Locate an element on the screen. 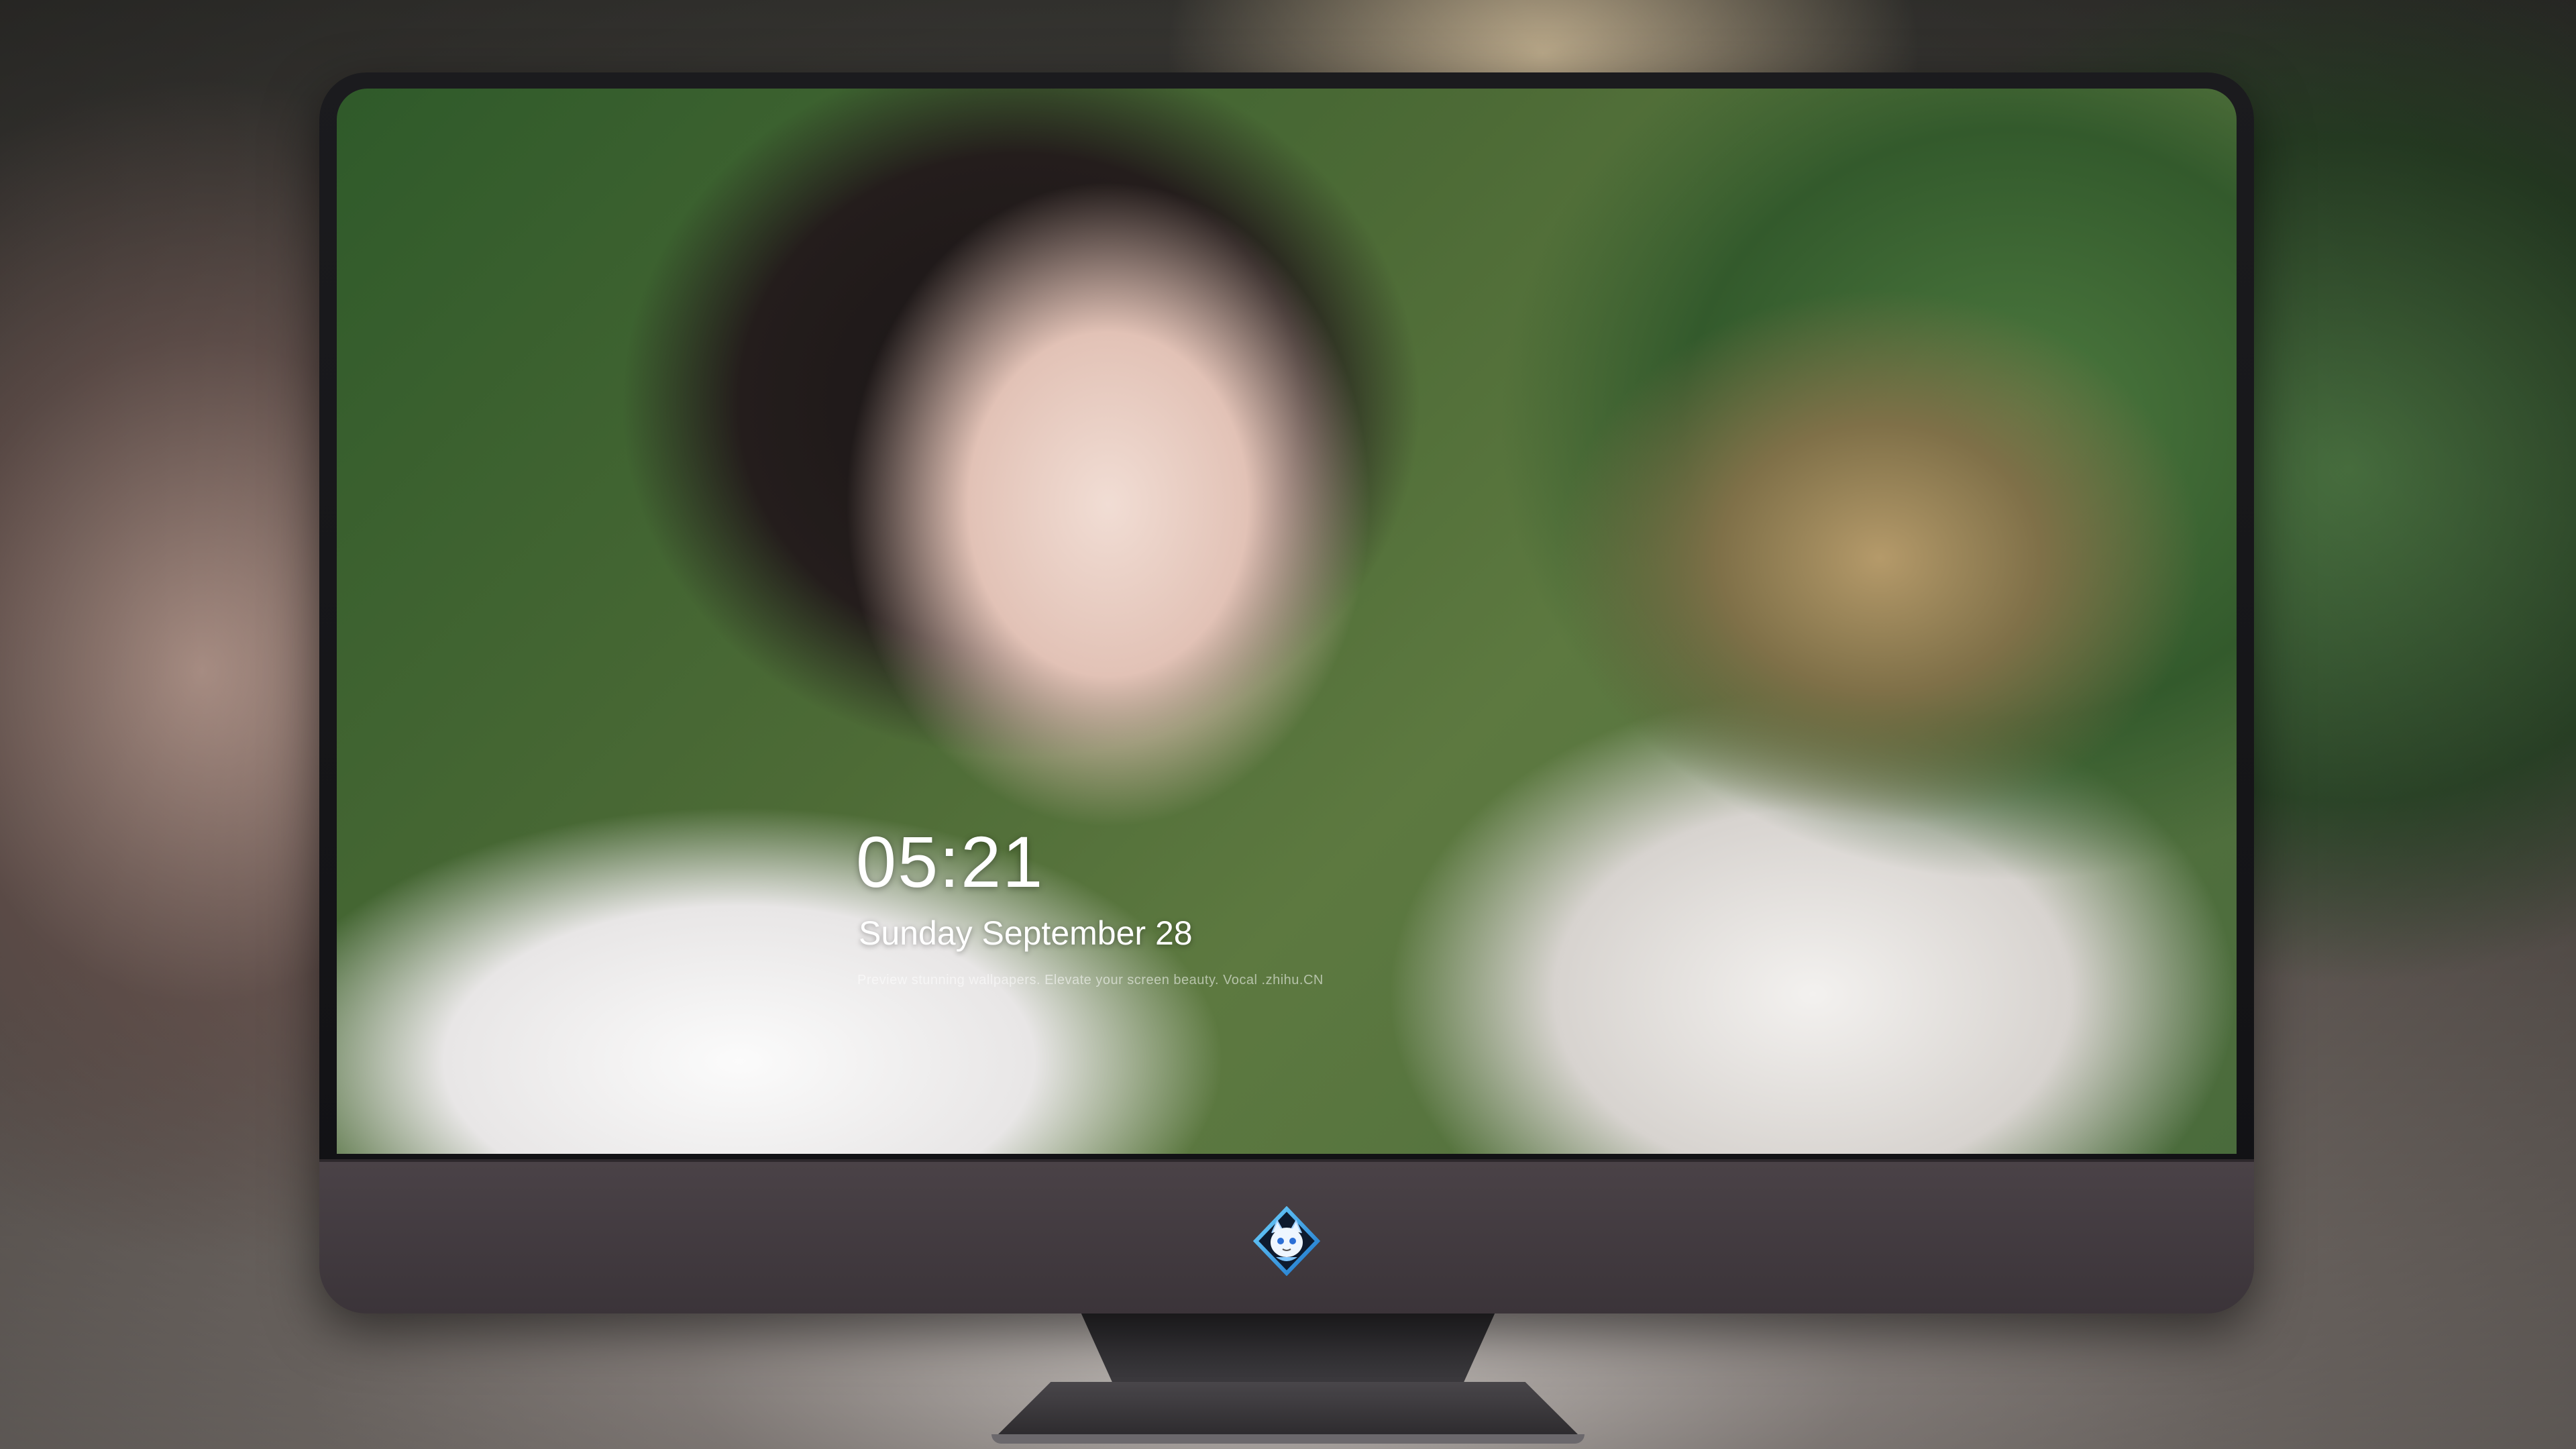 The width and height of the screenshot is (2576, 1449). monitor-stand-edge is located at coordinates (1288, 1439).